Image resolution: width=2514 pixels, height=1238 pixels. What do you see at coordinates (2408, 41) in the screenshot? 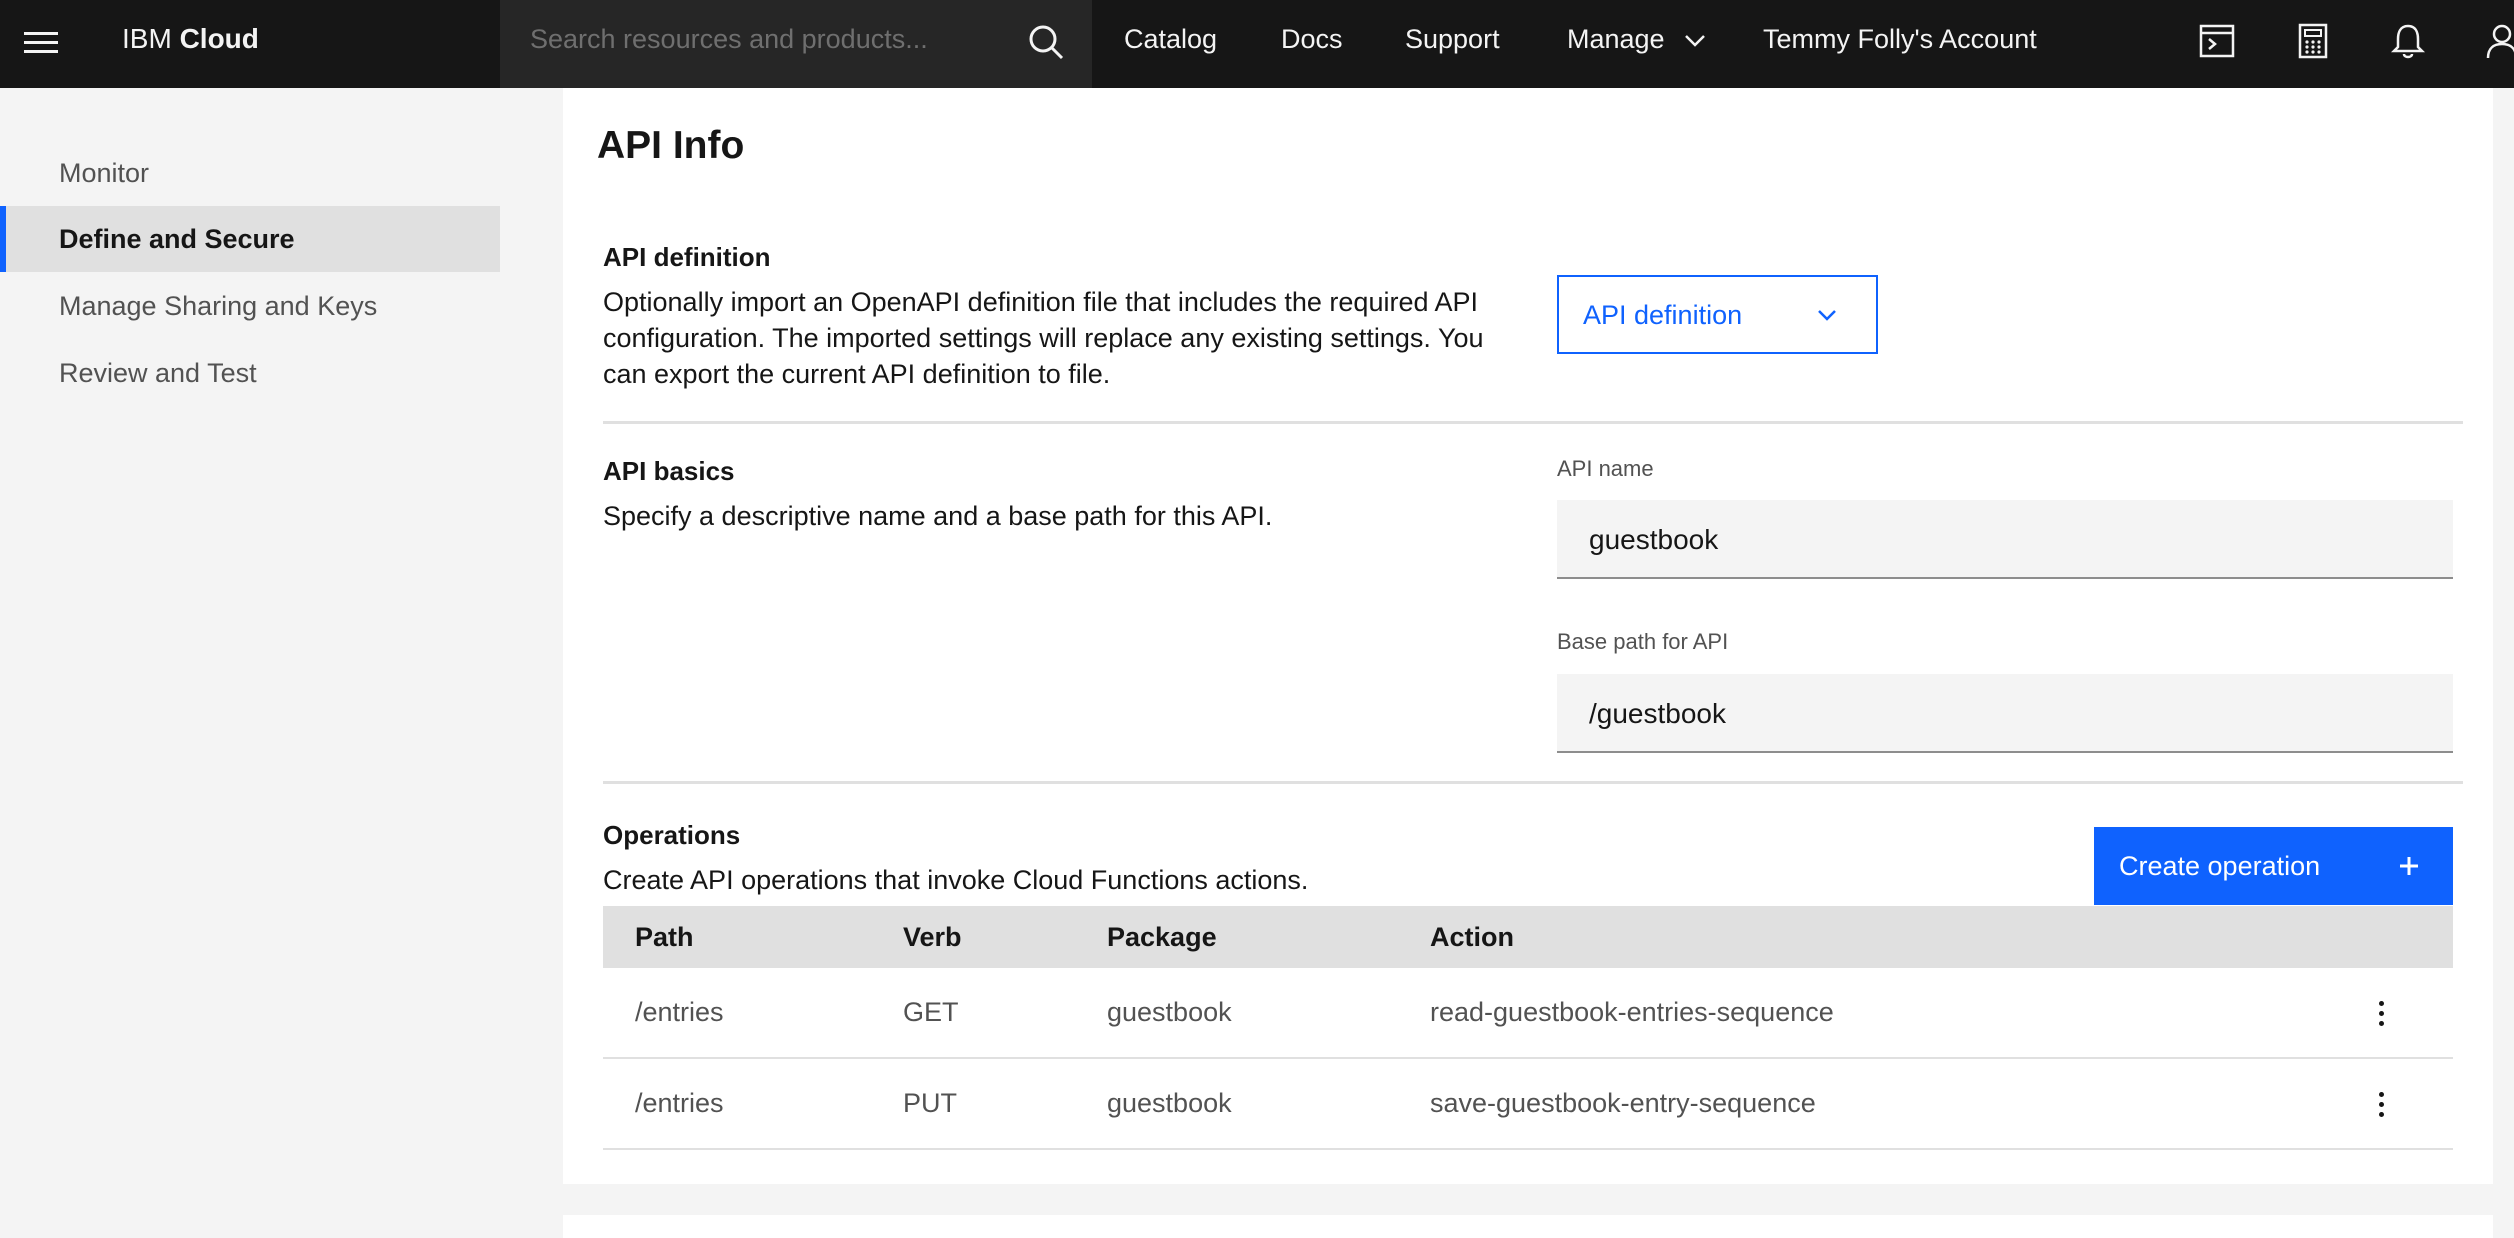
I see `notification-icon` at bounding box center [2408, 41].